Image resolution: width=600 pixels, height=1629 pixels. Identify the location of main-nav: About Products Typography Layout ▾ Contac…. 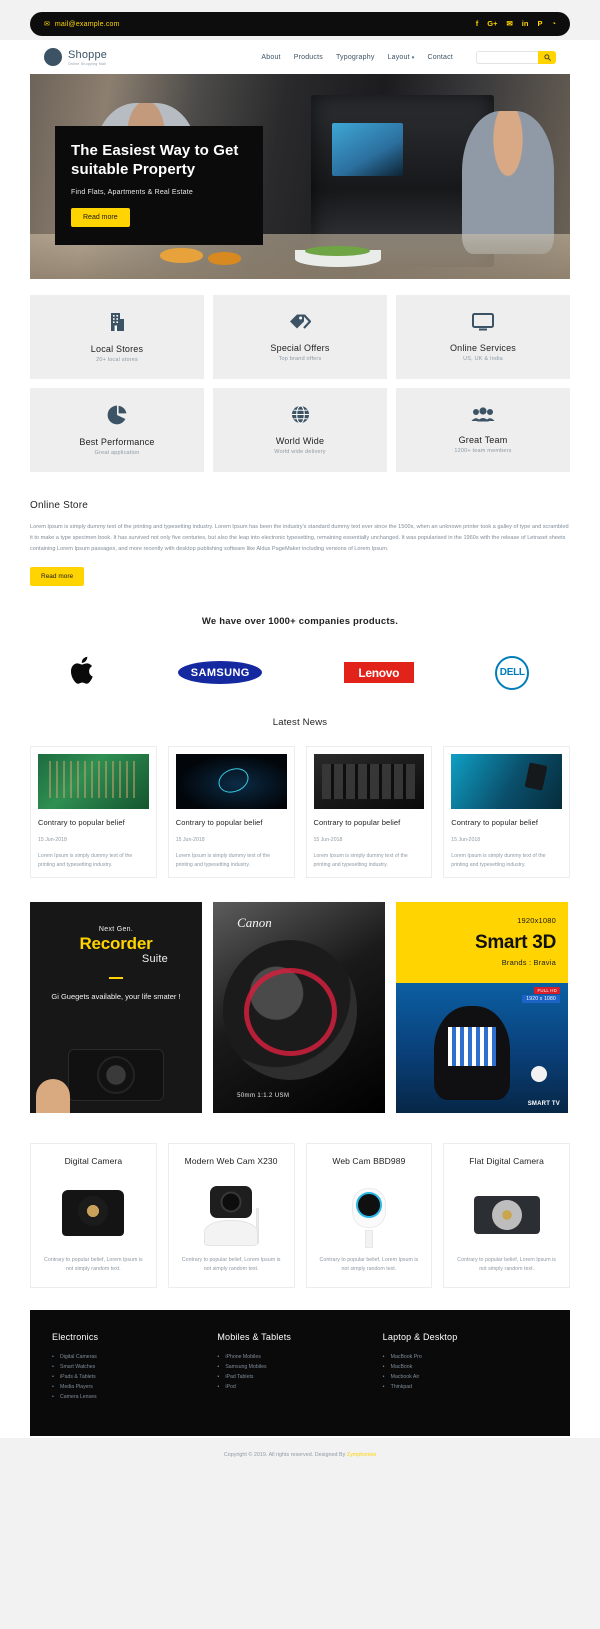
(408, 57).